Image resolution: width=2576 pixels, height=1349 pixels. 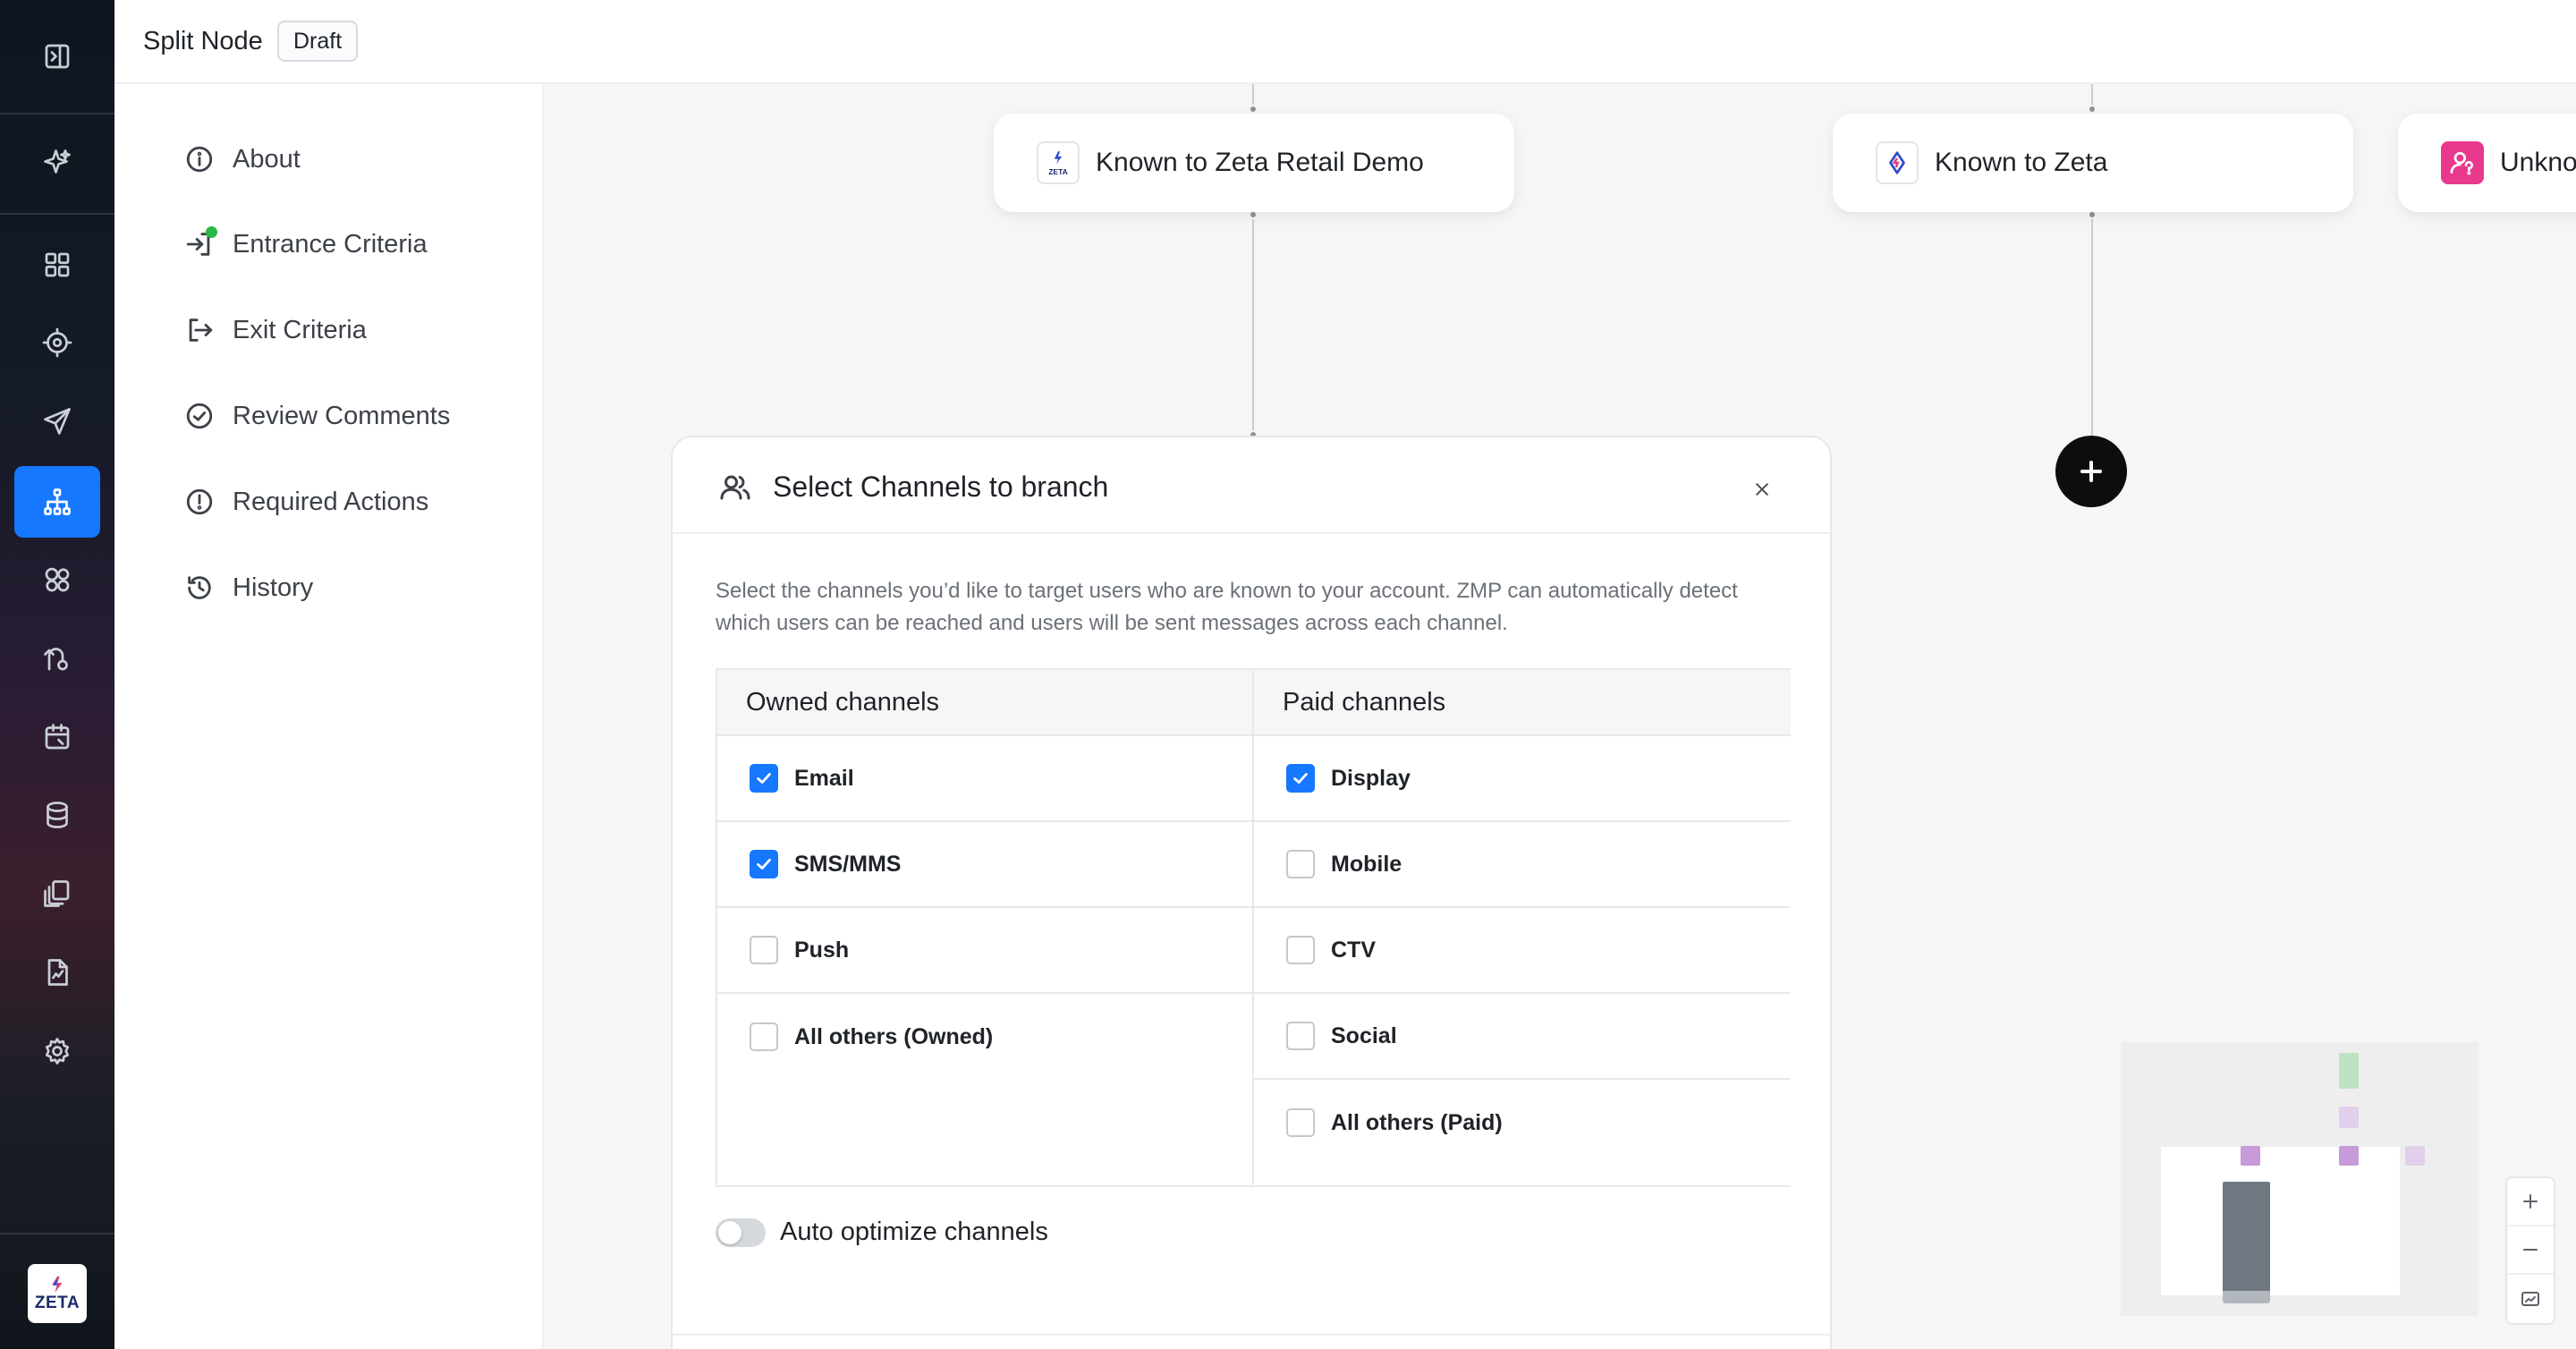 I want to click on minimap-dialog-shape, so click(x=2246, y=1240).